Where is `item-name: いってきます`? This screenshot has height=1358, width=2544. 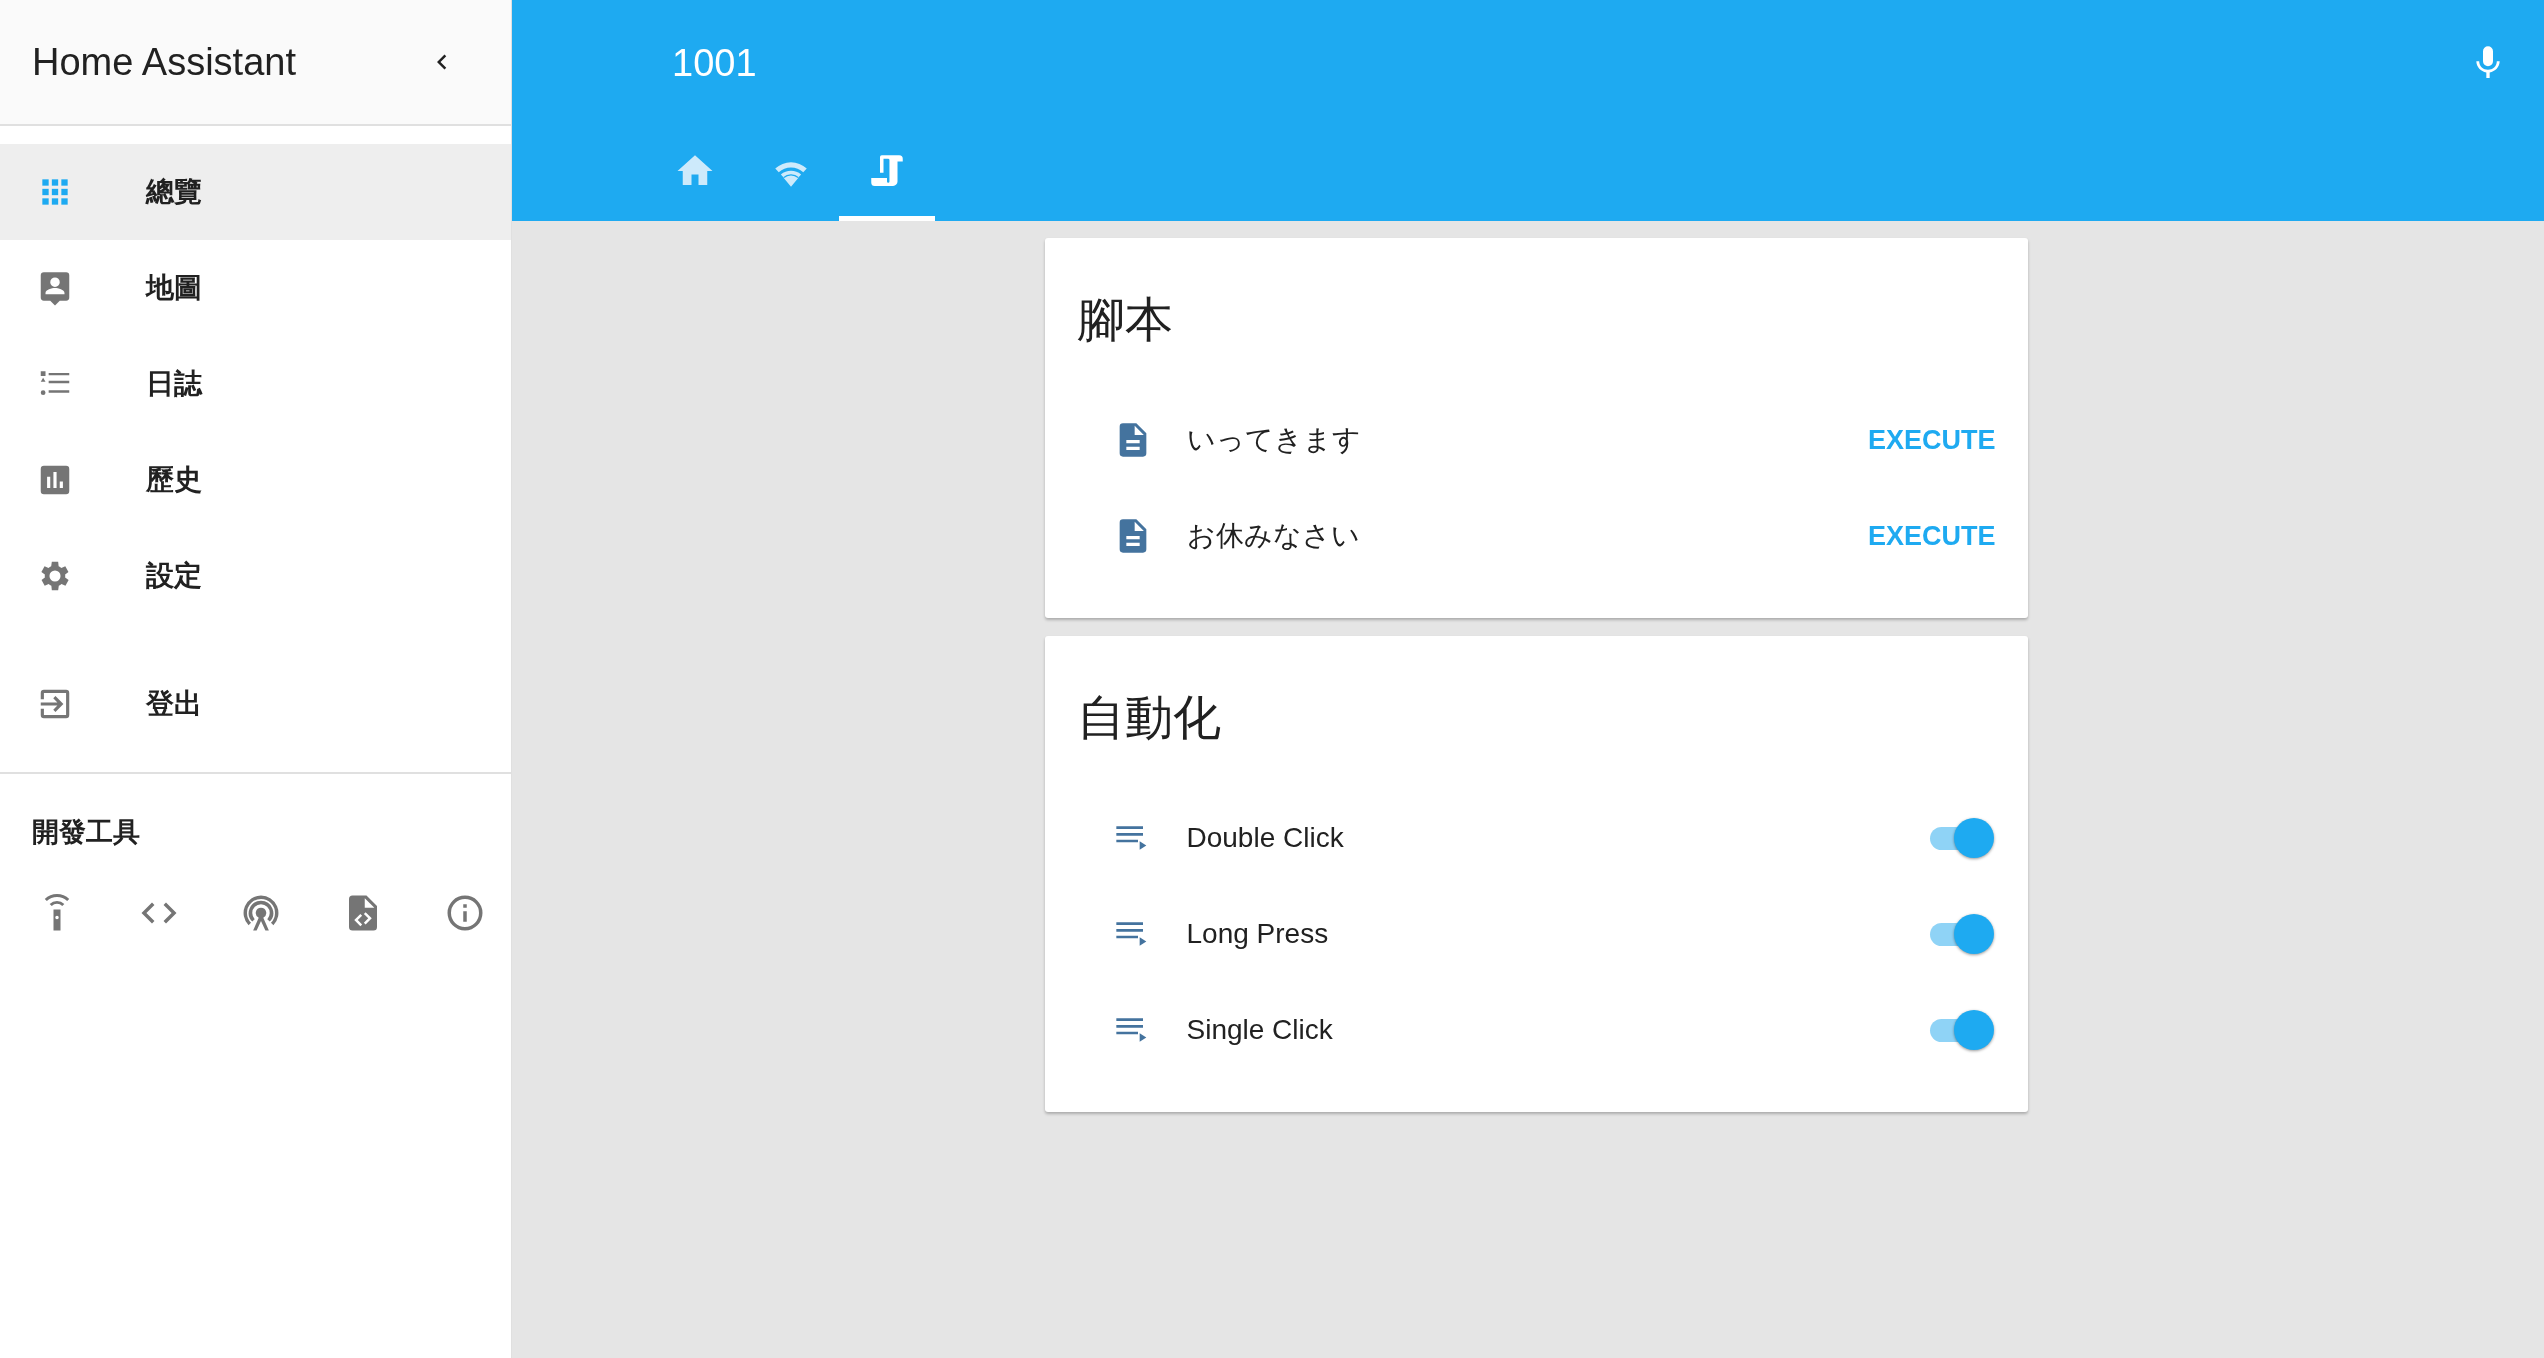
item-name: いってきます is located at coordinates (1274, 440).